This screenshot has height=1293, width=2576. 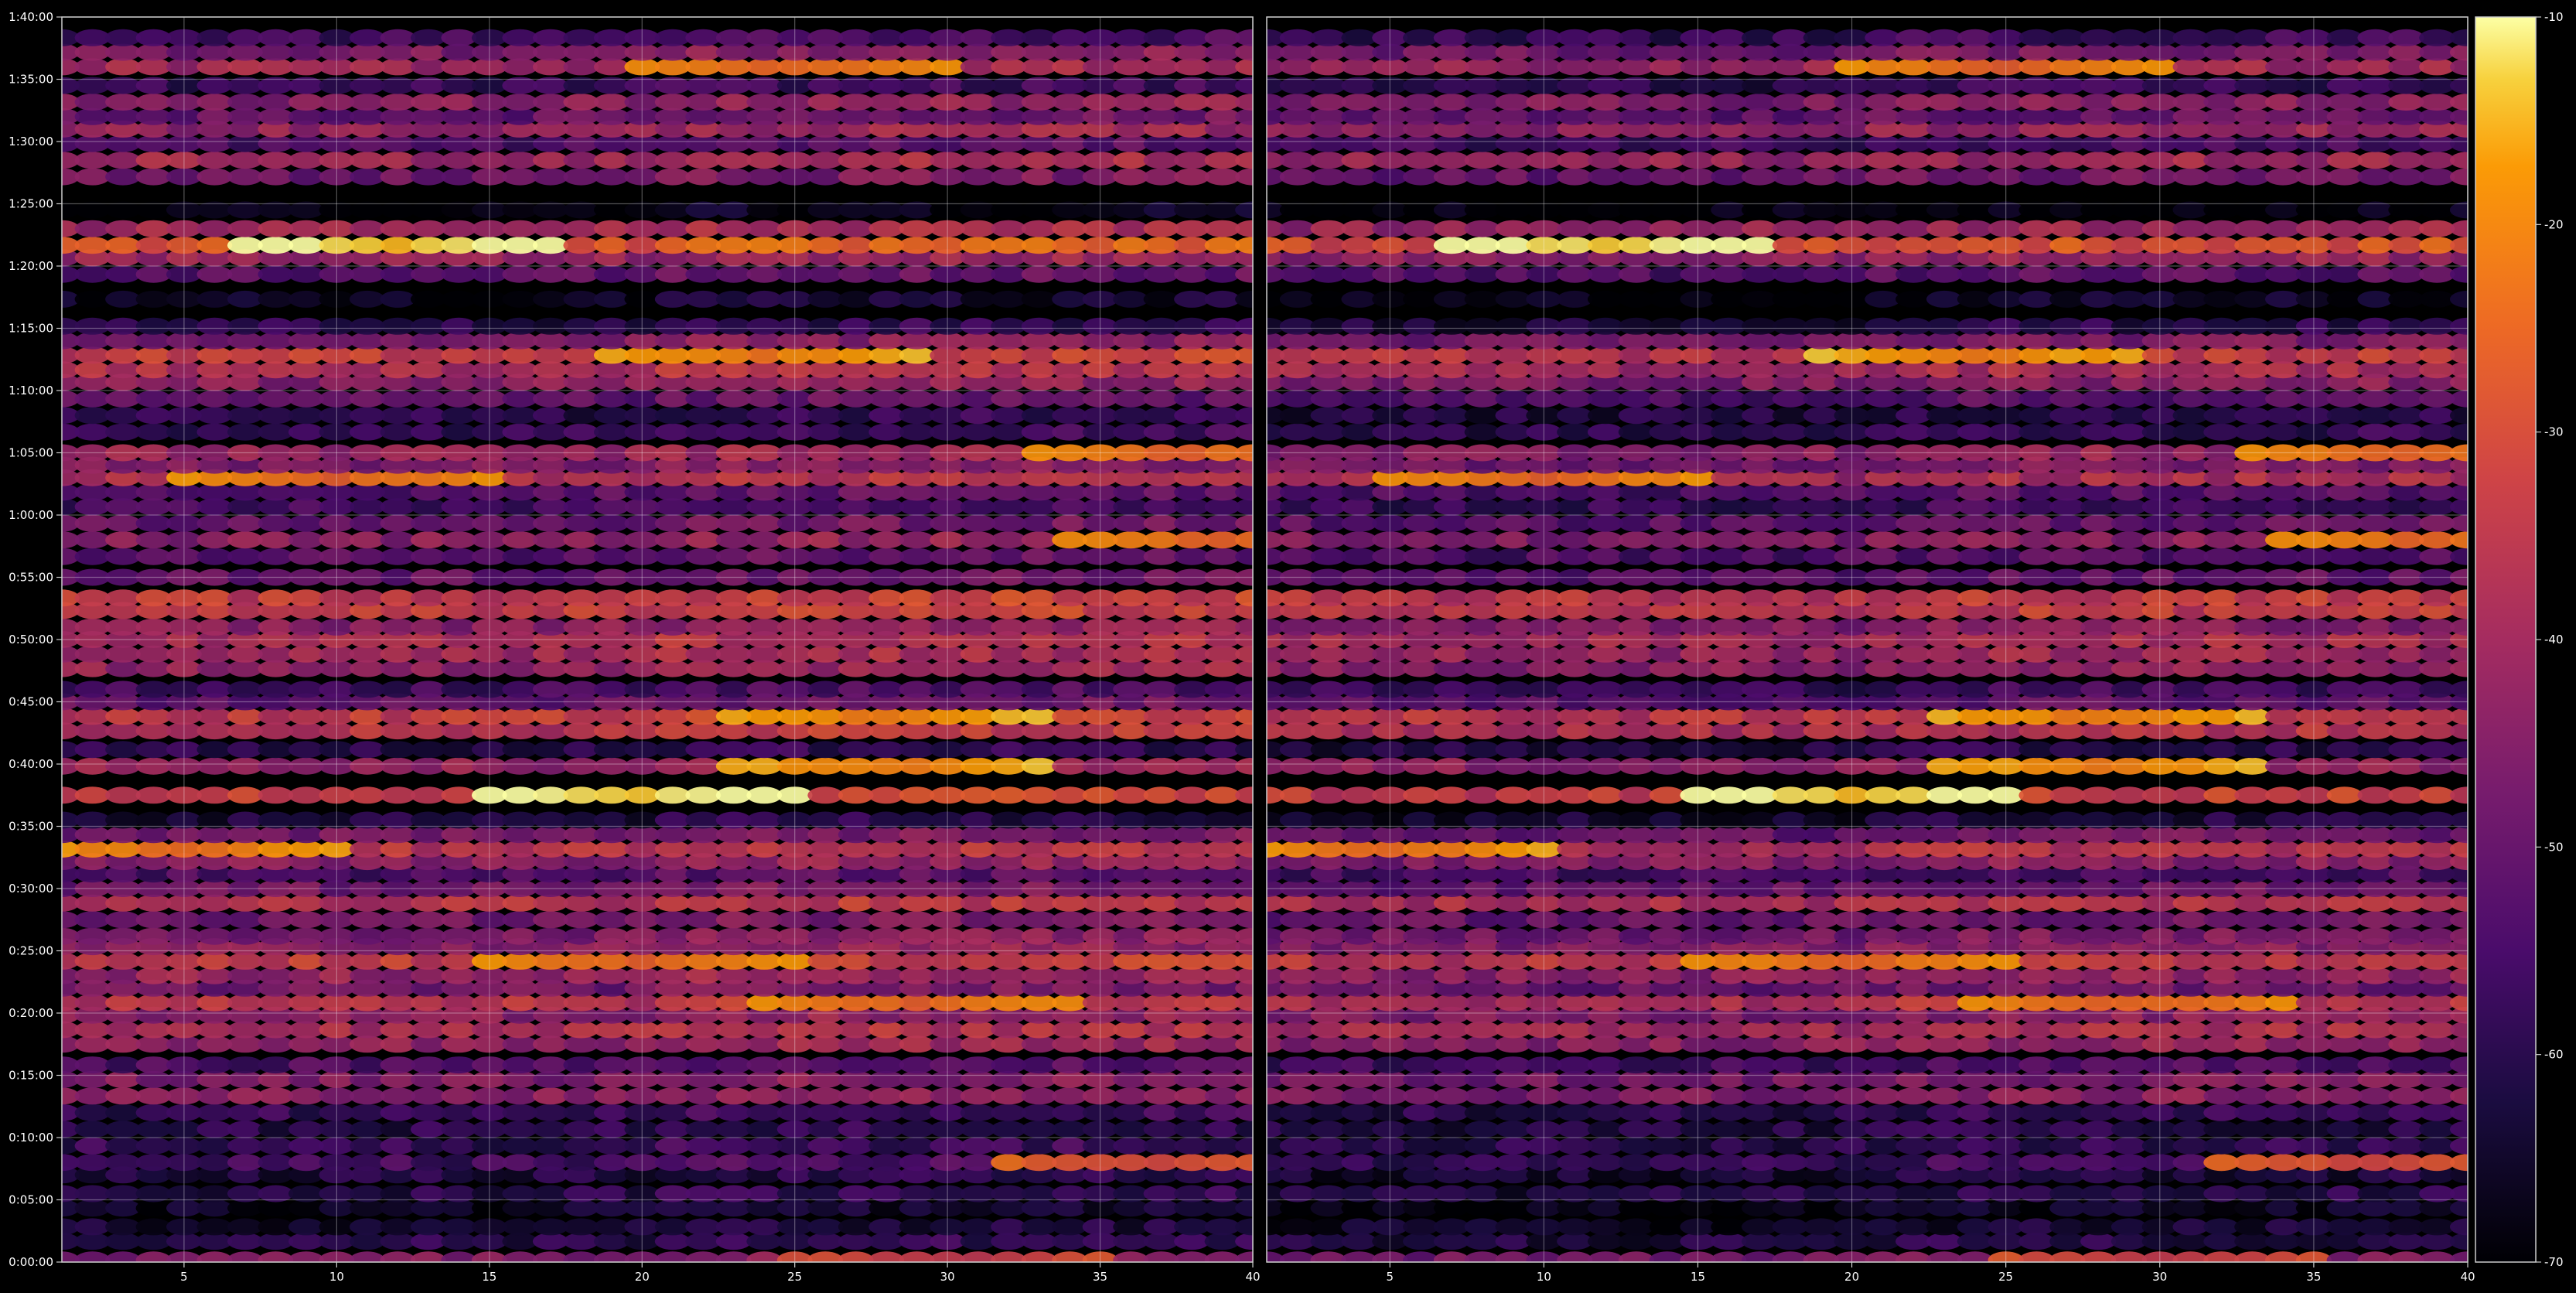 I want to click on panel-left-x-axis: 5 10 15 20 25 30 35 40, so click(x=721, y=1273).